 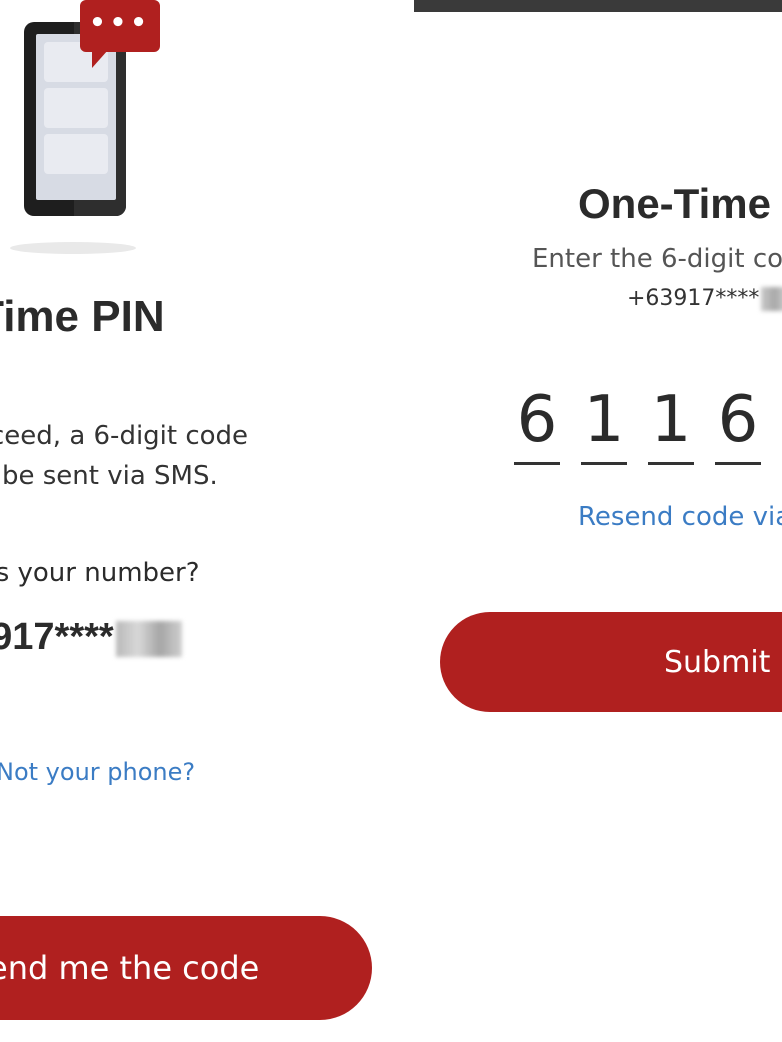 I want to click on top-bar, so click(x=598, y=6).